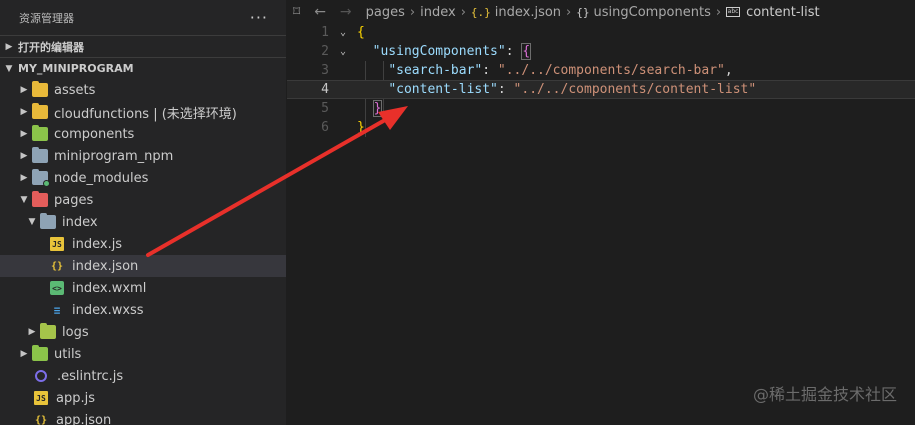 The image size is (915, 425). Describe the element at coordinates (80, 222) in the screenshot. I see `tree-item-label: index` at that location.